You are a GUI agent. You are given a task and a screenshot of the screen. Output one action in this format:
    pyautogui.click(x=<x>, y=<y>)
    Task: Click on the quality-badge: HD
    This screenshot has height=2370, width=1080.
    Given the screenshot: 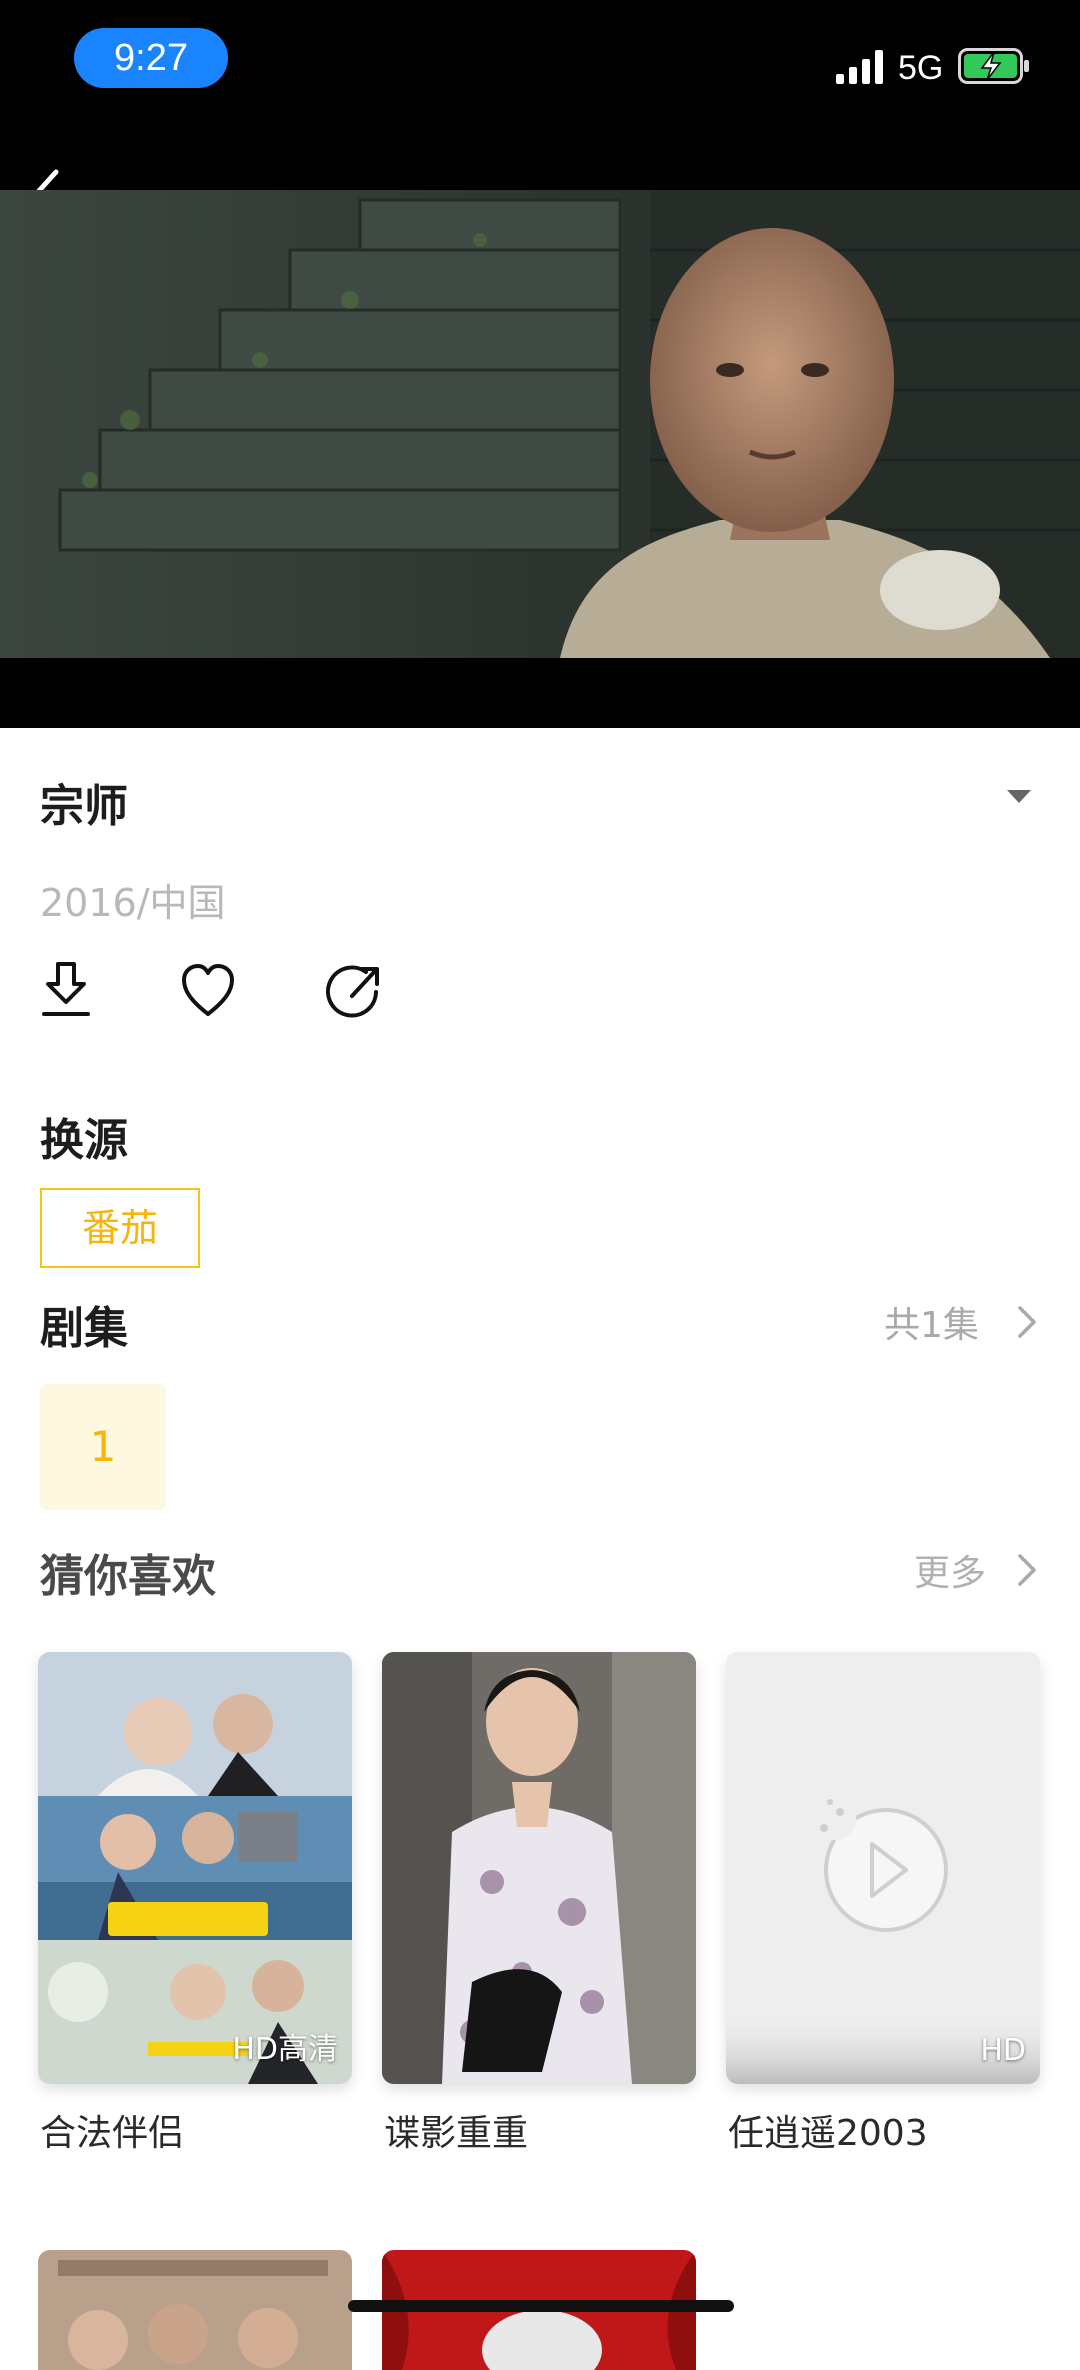 What is the action you would take?
    pyautogui.click(x=1003, y=2050)
    